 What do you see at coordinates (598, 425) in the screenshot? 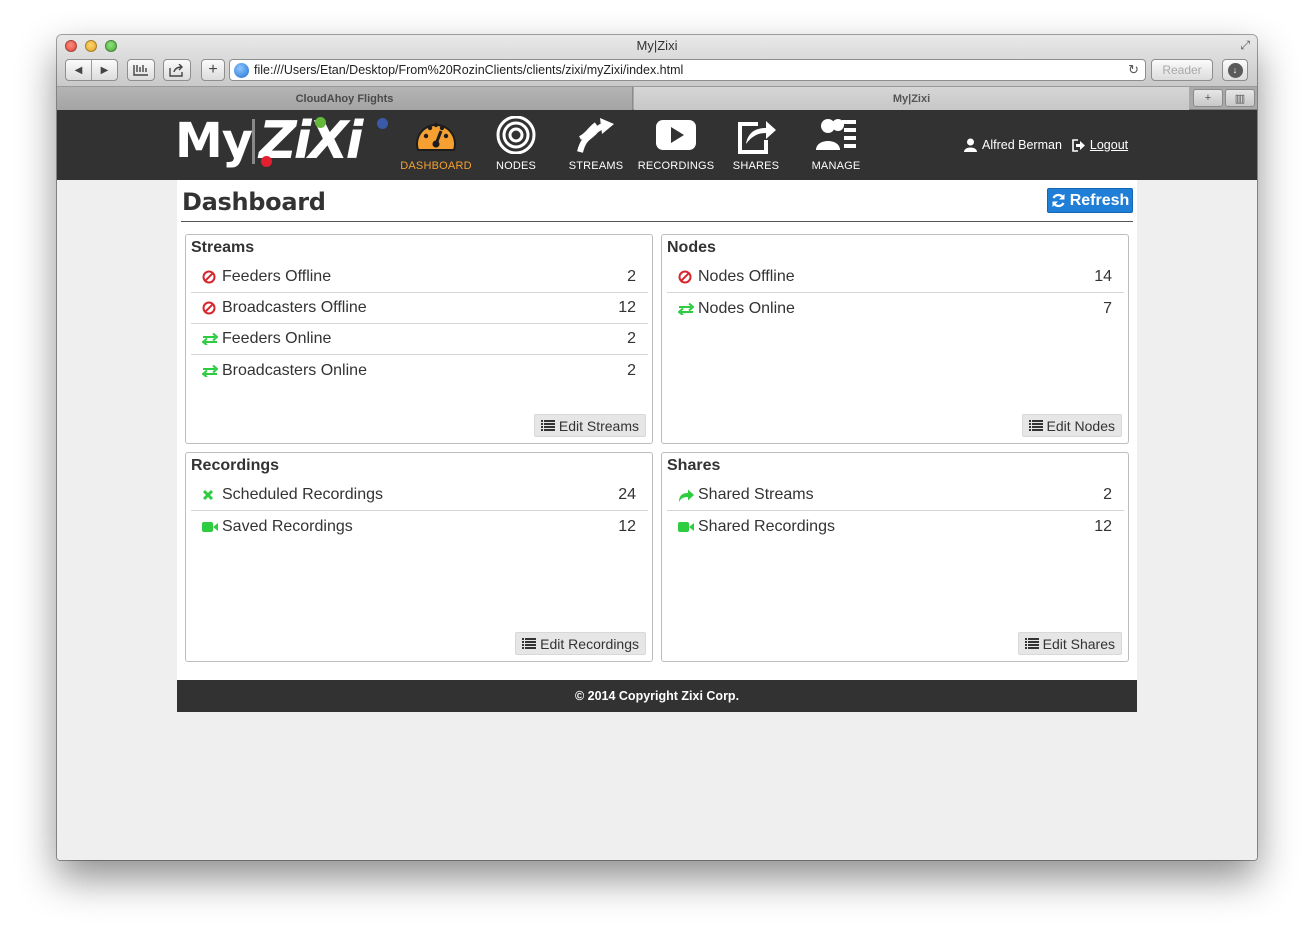
I see `edit-label: Edit Streams` at bounding box center [598, 425].